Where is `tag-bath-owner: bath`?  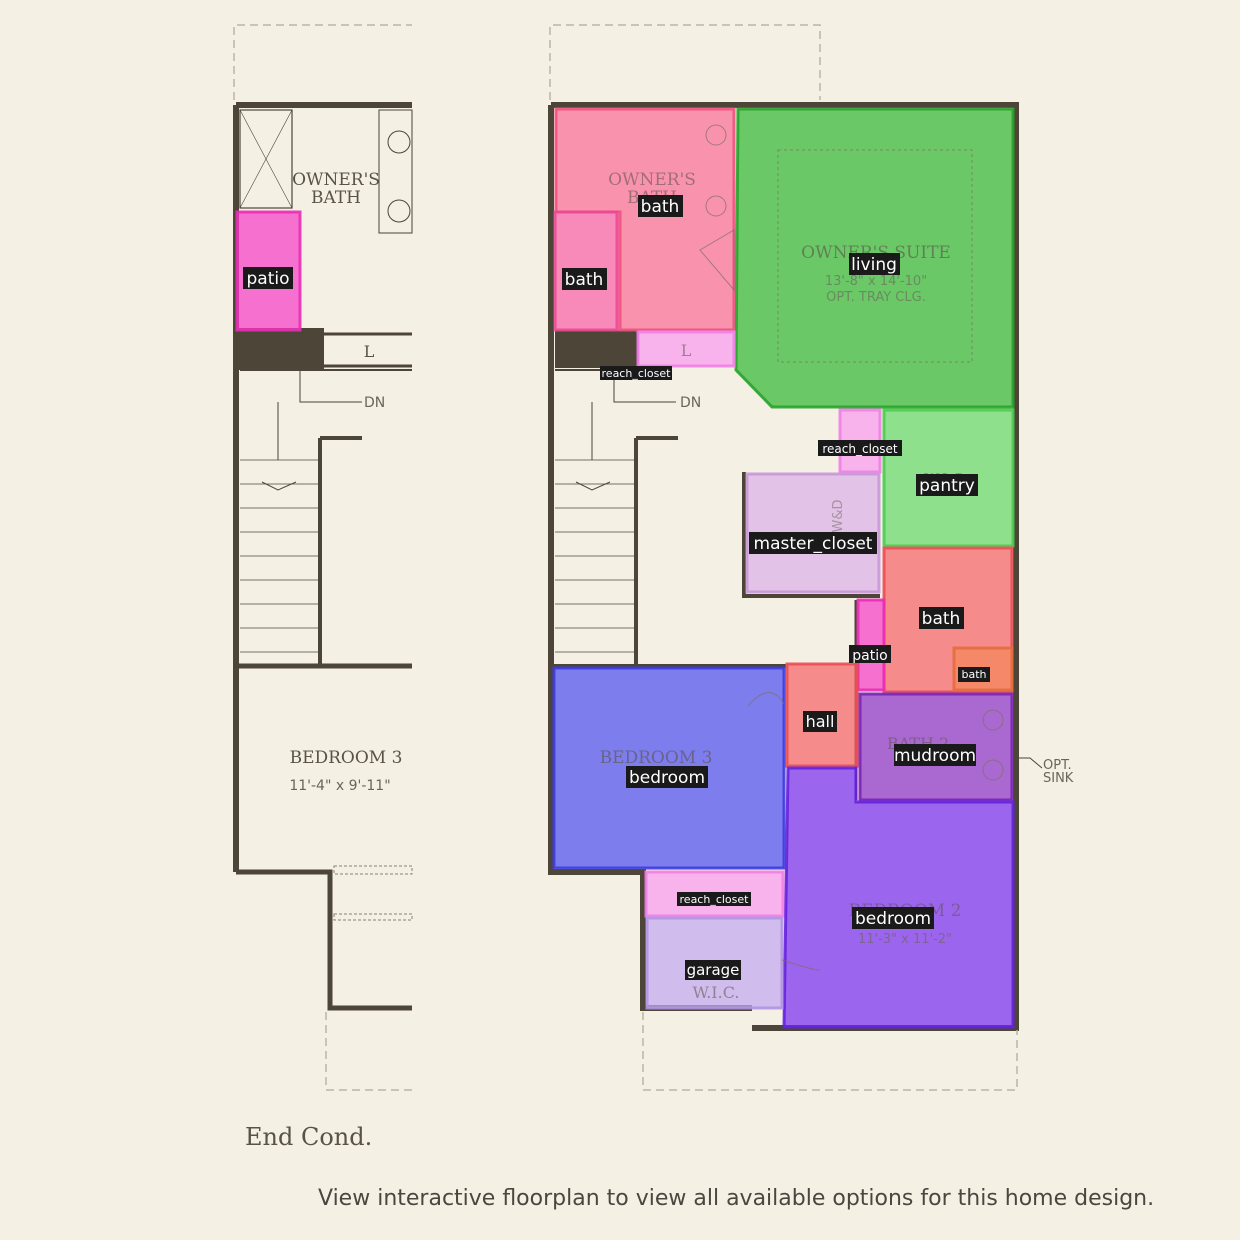
tag-bath-owner: bath is located at coordinates (660, 206).